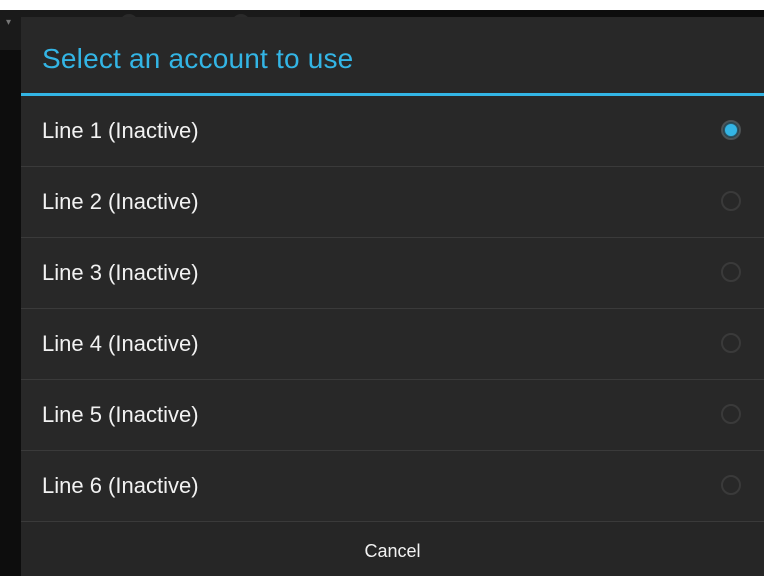 This screenshot has width=764, height=576. I want to click on list-item-label: Line 1 (Inactive), so click(120, 130).